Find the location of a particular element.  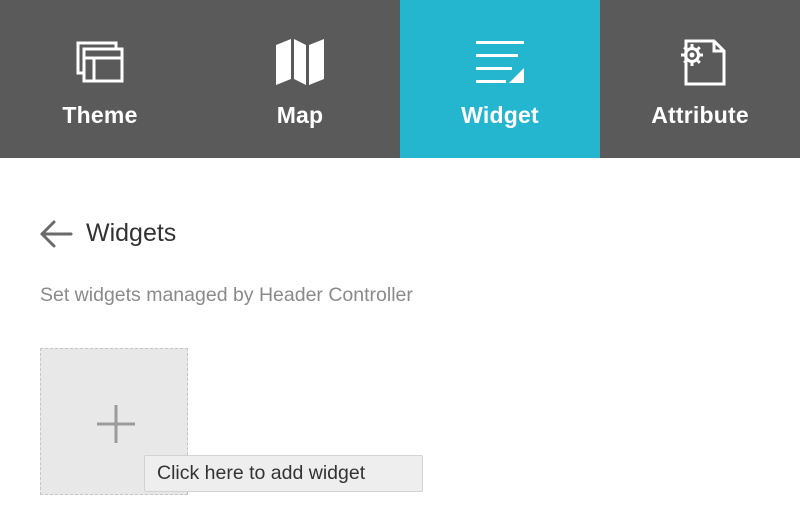

add-widget-tooltip: Click here to add widget is located at coordinates (283, 473).